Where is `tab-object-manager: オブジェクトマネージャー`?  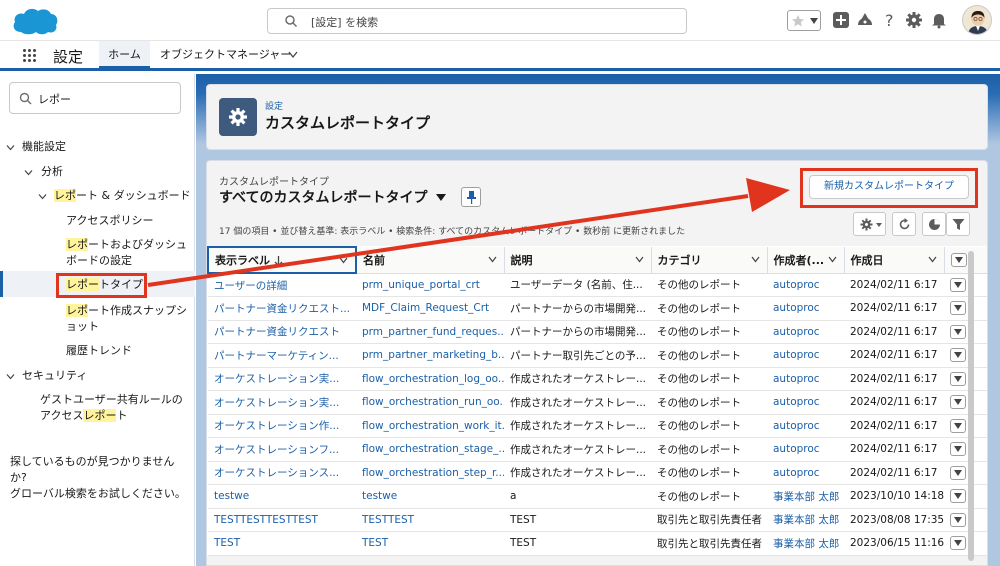 tab-object-manager: オブジェクトマネージャー is located at coordinates (225, 55).